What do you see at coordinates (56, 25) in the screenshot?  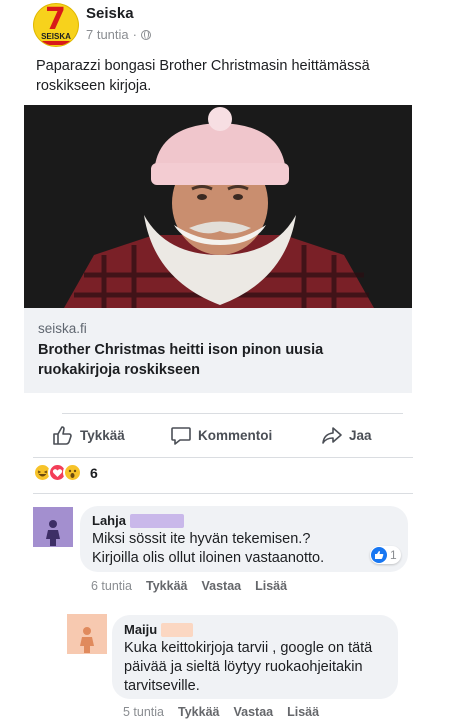 I see `page-avatar-logo: 7 SEISKA` at bounding box center [56, 25].